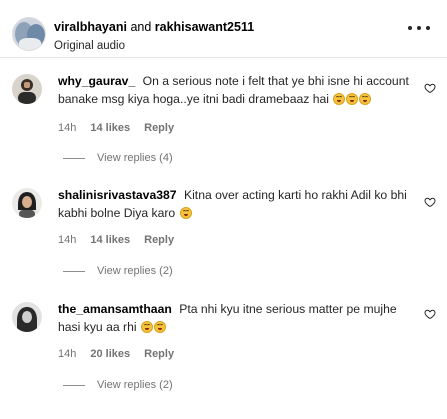 Image resolution: width=447 pixels, height=419 pixels. Describe the element at coordinates (29, 34) in the screenshot. I see `collab-avatar` at that location.